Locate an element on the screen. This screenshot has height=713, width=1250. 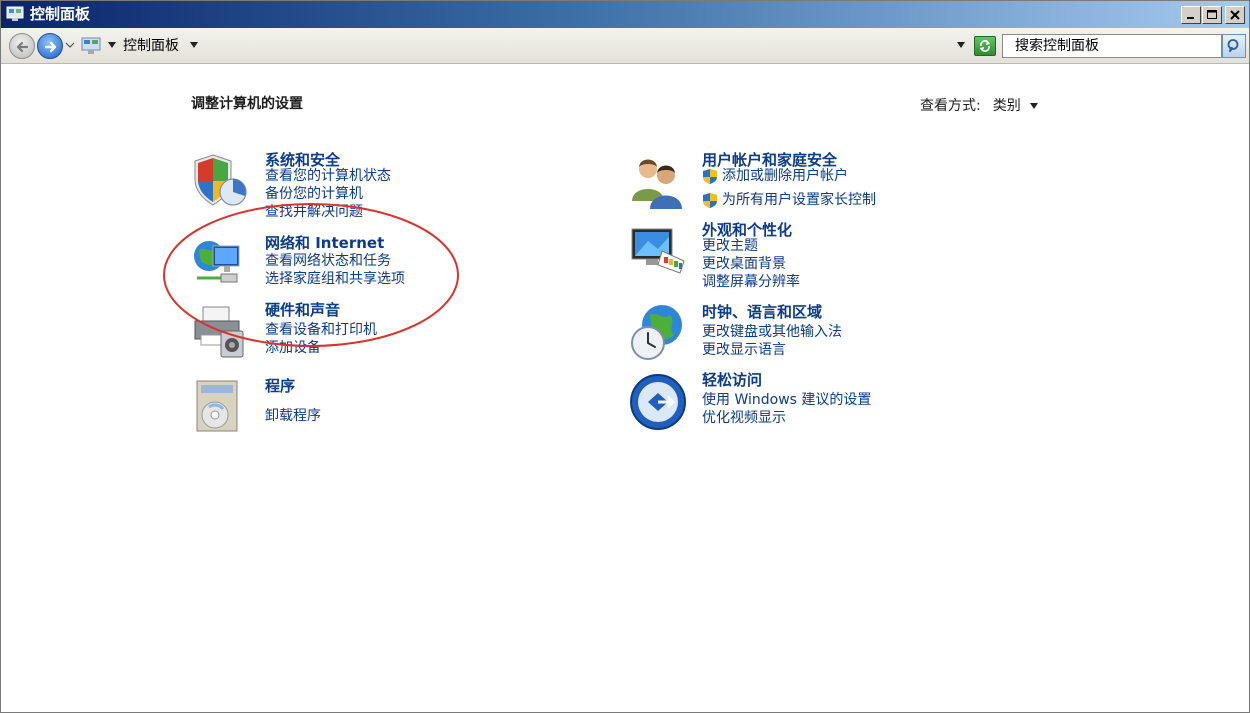
search-input is located at coordinates (1112, 46).